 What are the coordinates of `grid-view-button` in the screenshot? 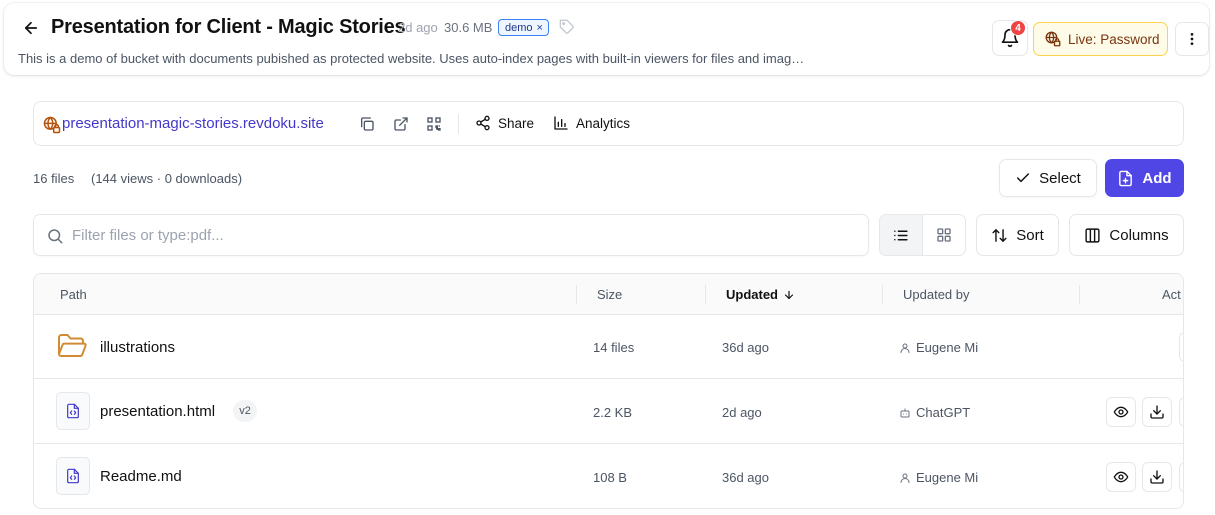 It's located at (944, 235).